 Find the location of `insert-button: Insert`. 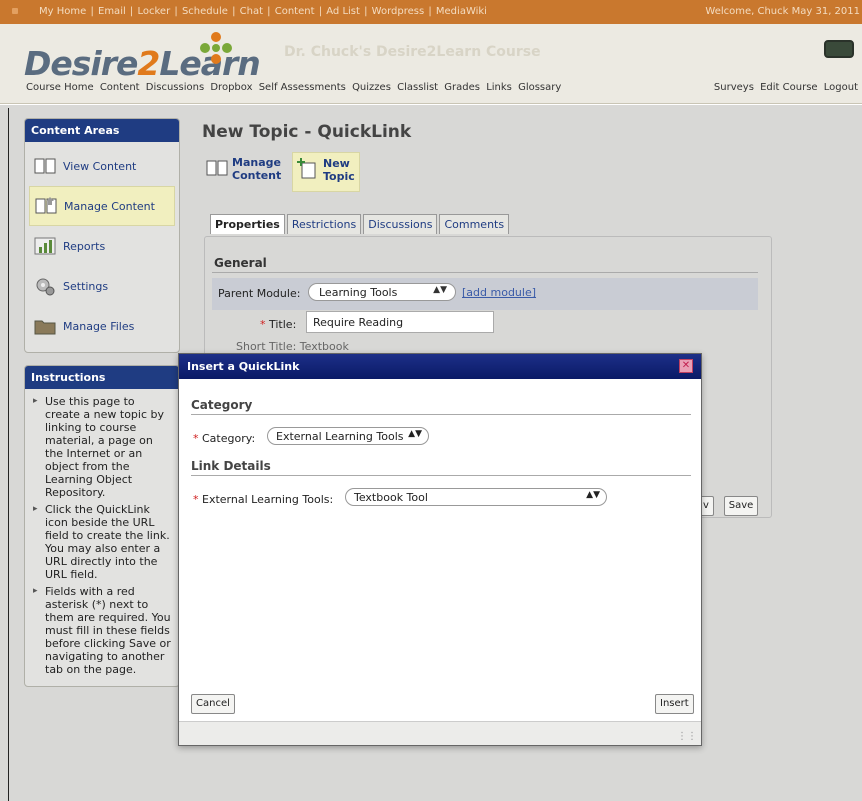

insert-button: Insert is located at coordinates (674, 704).